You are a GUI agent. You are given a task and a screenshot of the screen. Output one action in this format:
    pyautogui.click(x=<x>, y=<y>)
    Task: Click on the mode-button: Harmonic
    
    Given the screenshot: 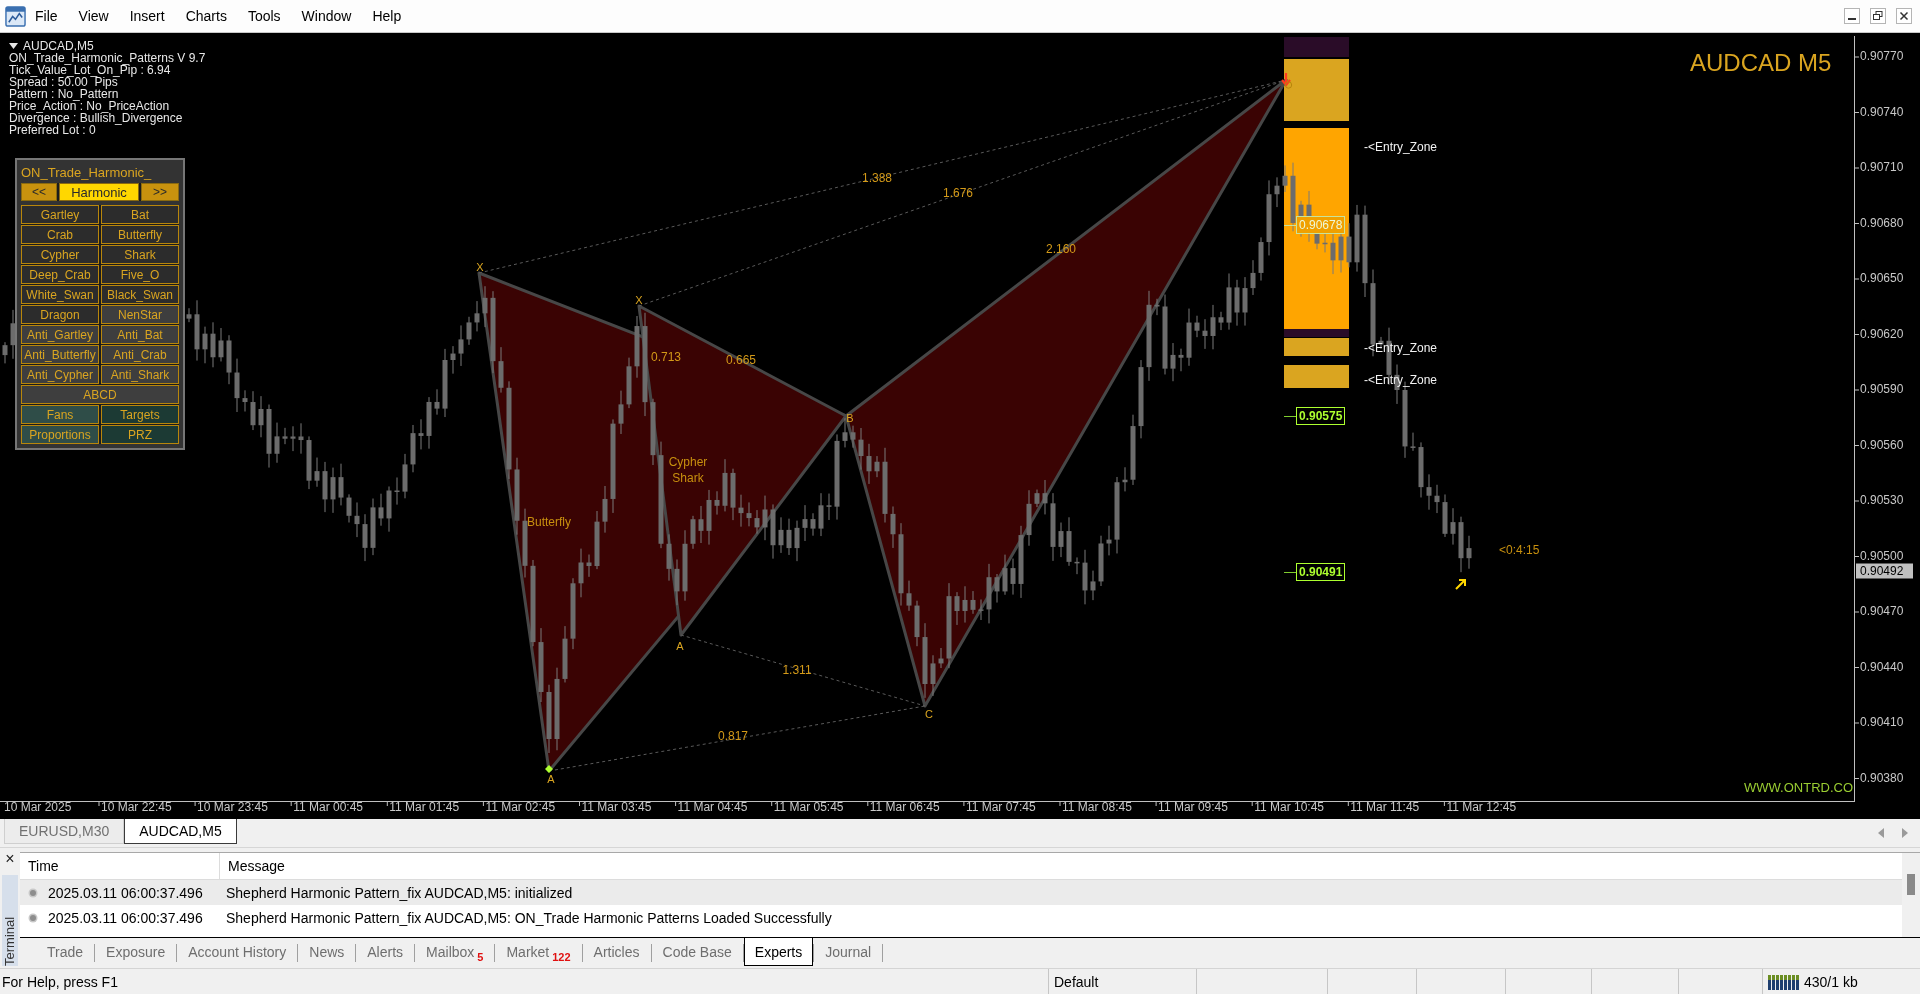 What is the action you would take?
    pyautogui.click(x=99, y=192)
    